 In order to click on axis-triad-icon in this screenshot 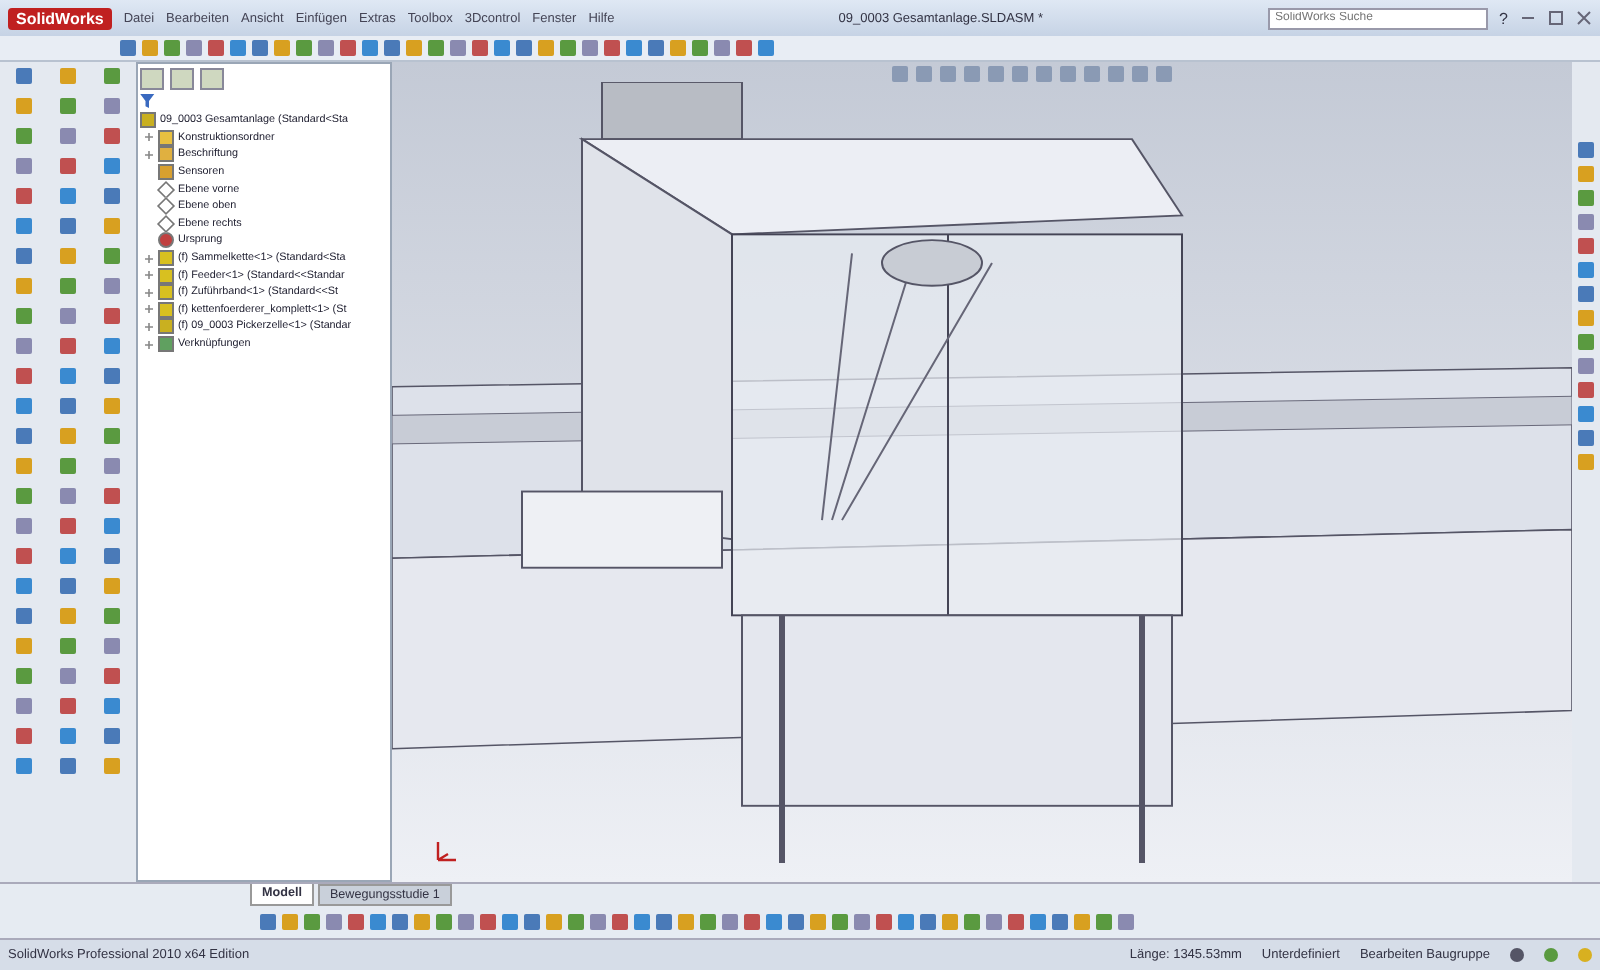, I will do `click(446, 852)`.